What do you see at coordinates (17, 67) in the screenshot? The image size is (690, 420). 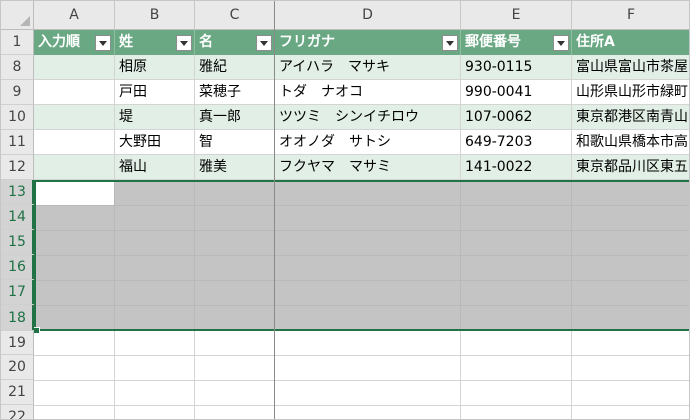 I see `row-header-8: 8` at bounding box center [17, 67].